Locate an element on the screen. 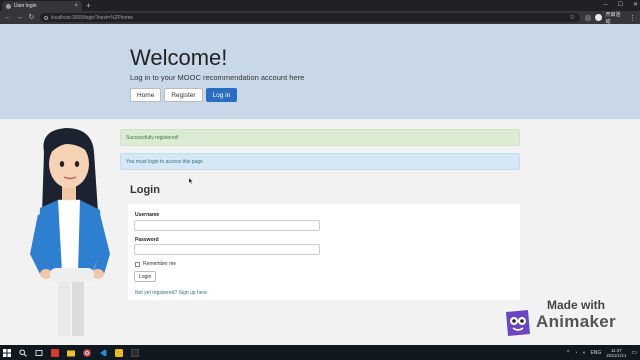 This screenshot has height=360, width=640. notification-icon: ▭ is located at coordinates (634, 352).